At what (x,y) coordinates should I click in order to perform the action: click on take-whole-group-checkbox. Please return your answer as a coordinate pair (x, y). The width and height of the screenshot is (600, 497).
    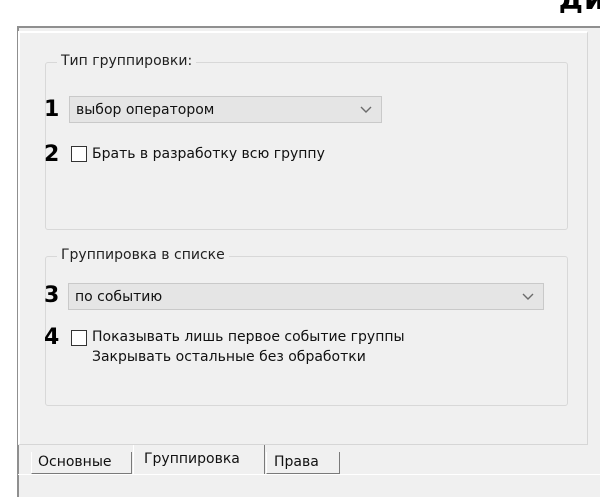
    Looking at the image, I should click on (79, 154).